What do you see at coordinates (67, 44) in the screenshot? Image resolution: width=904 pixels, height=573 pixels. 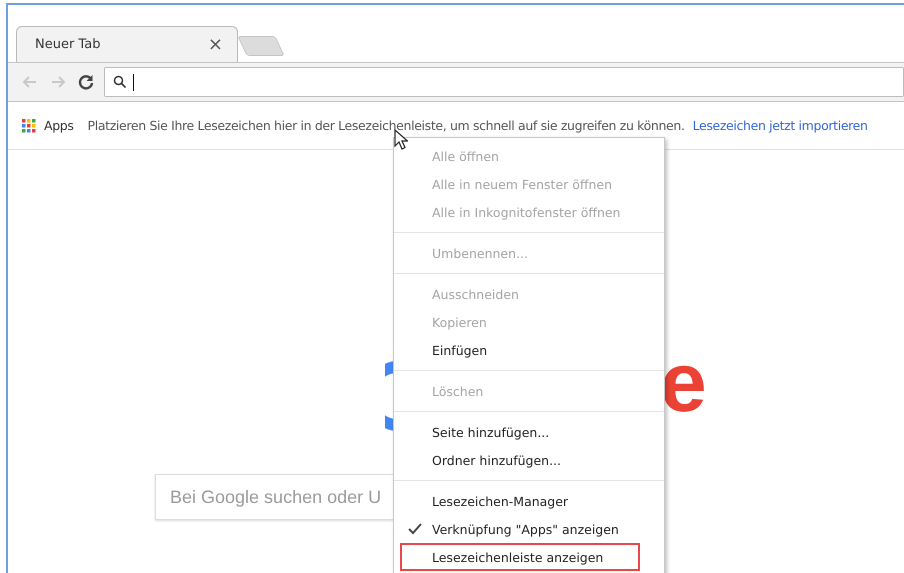 I see `tab-title: Neuer Tab` at bounding box center [67, 44].